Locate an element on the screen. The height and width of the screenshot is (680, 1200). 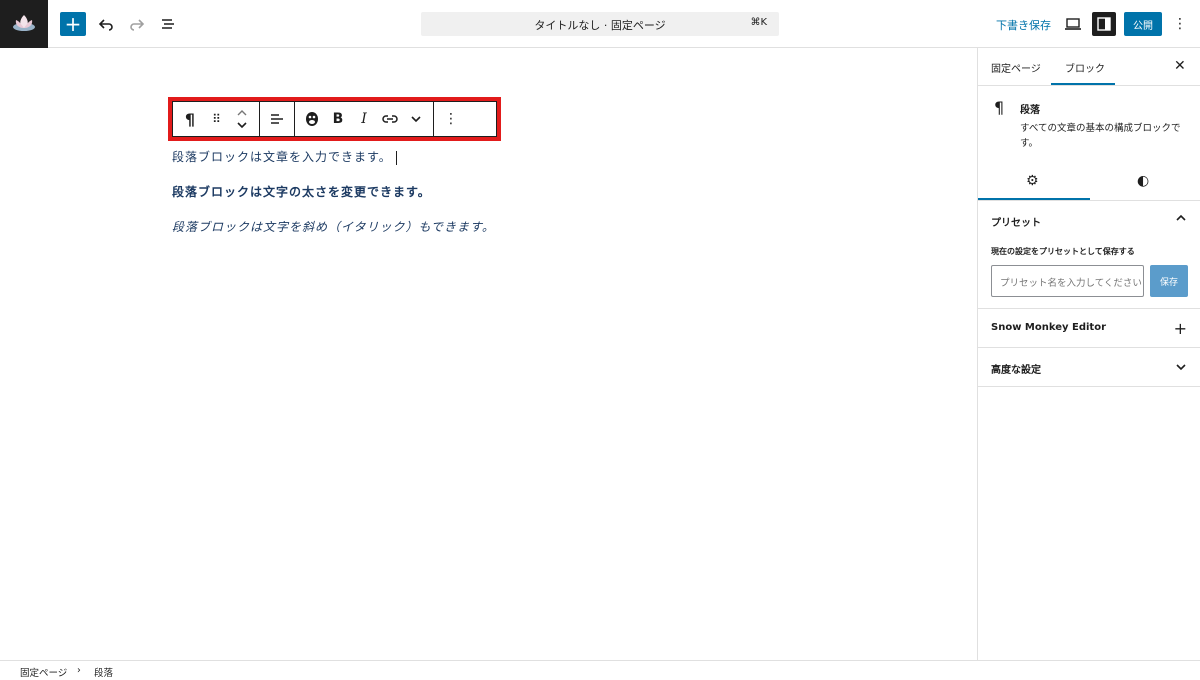
align-button is located at coordinates (277, 119).